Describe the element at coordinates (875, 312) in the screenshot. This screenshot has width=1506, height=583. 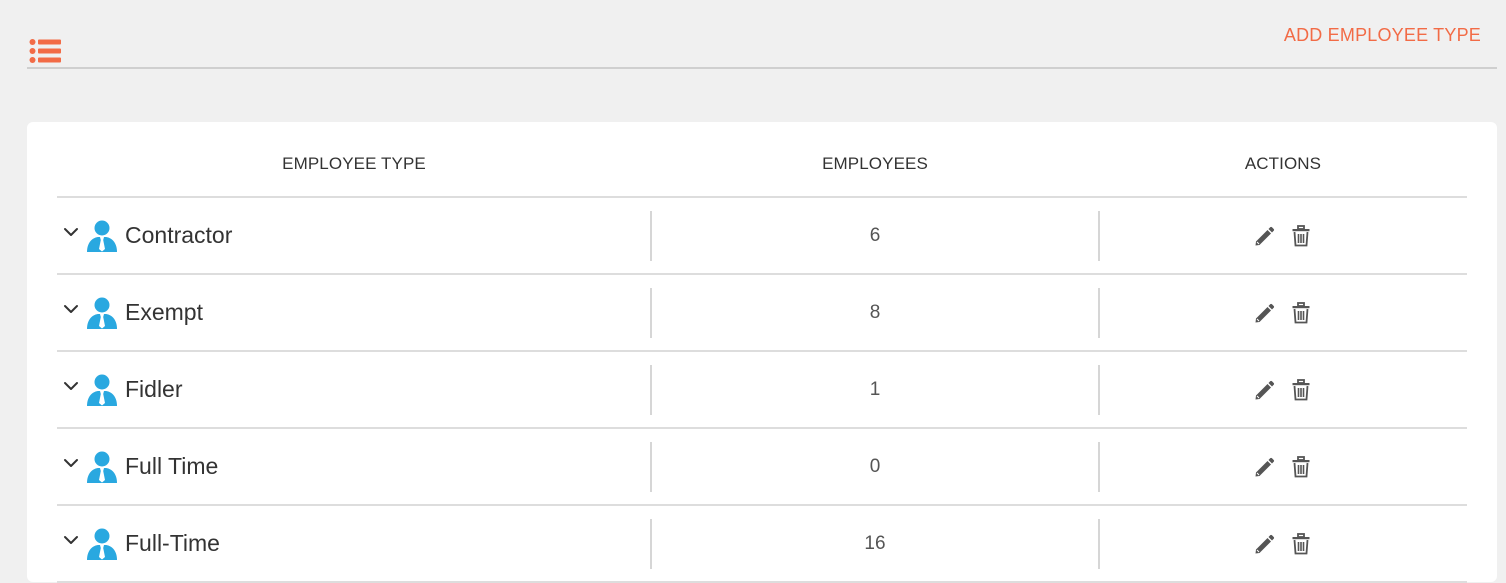
I see `employee-count: 8` at that location.